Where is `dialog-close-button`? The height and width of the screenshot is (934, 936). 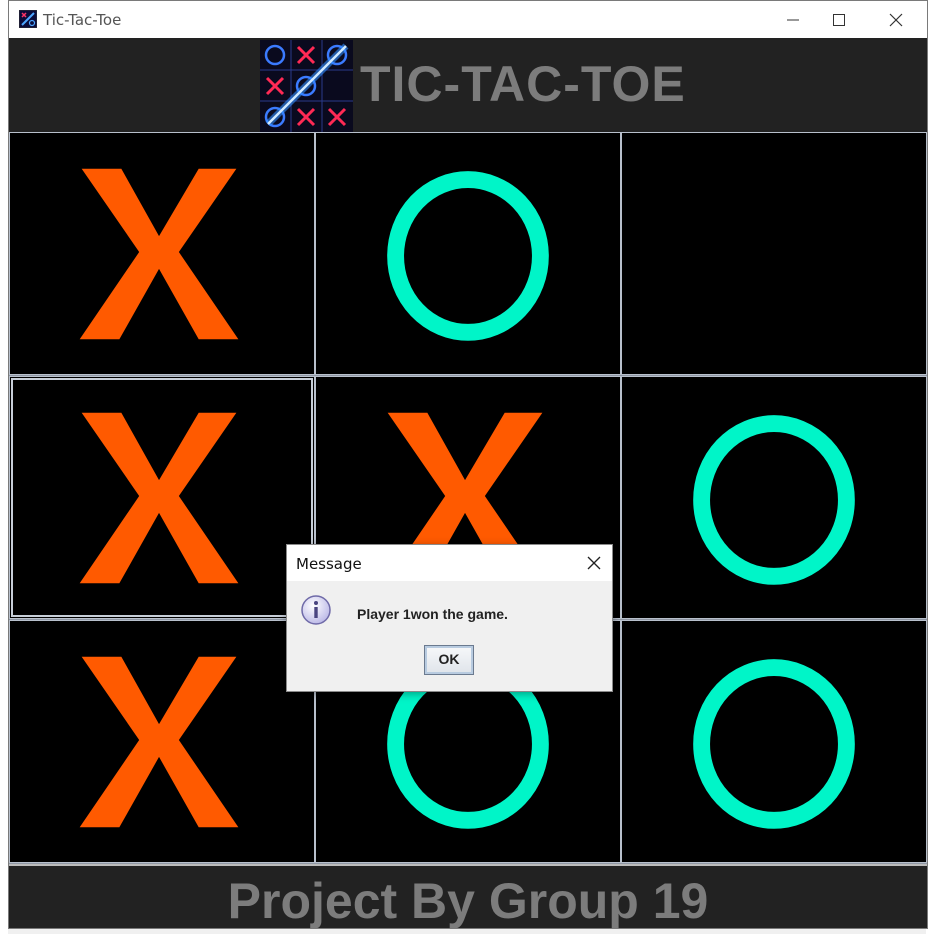 dialog-close-button is located at coordinates (594, 563).